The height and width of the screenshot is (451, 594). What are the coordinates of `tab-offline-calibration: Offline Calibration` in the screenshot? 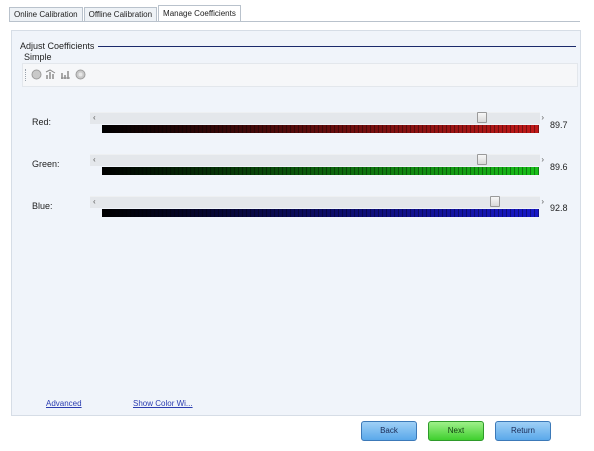 It's located at (120, 14).